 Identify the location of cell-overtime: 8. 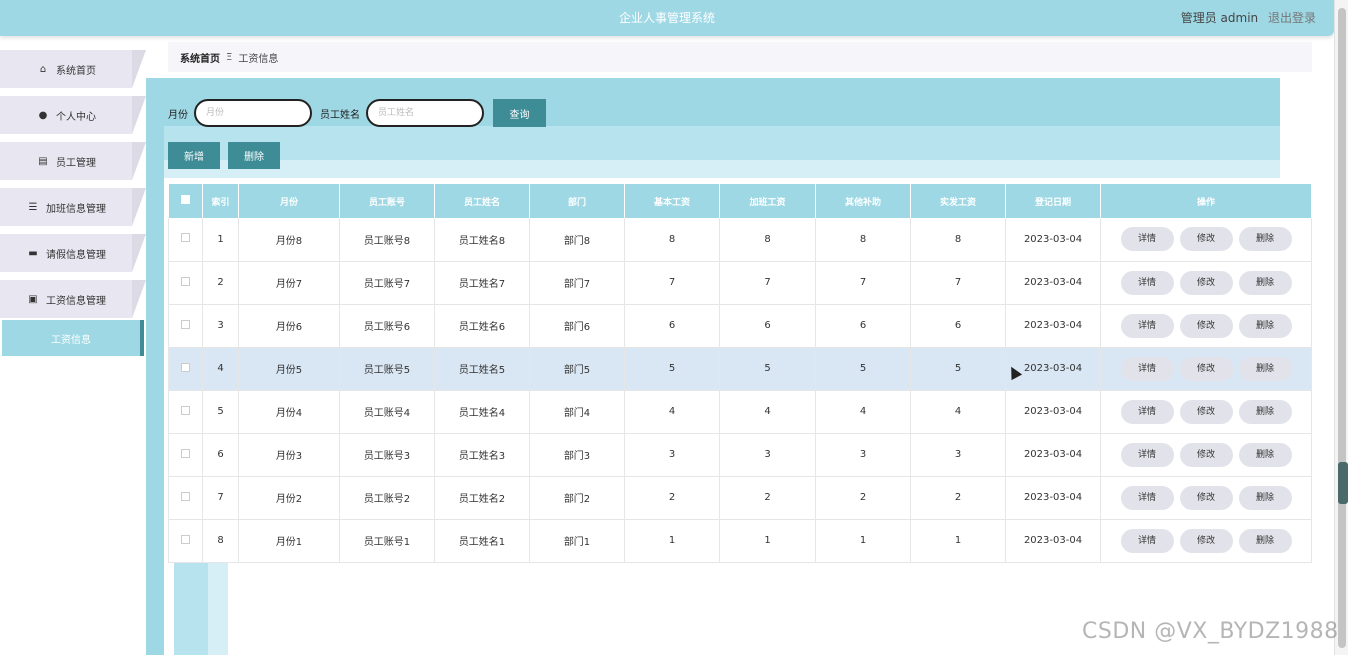
(767, 240).